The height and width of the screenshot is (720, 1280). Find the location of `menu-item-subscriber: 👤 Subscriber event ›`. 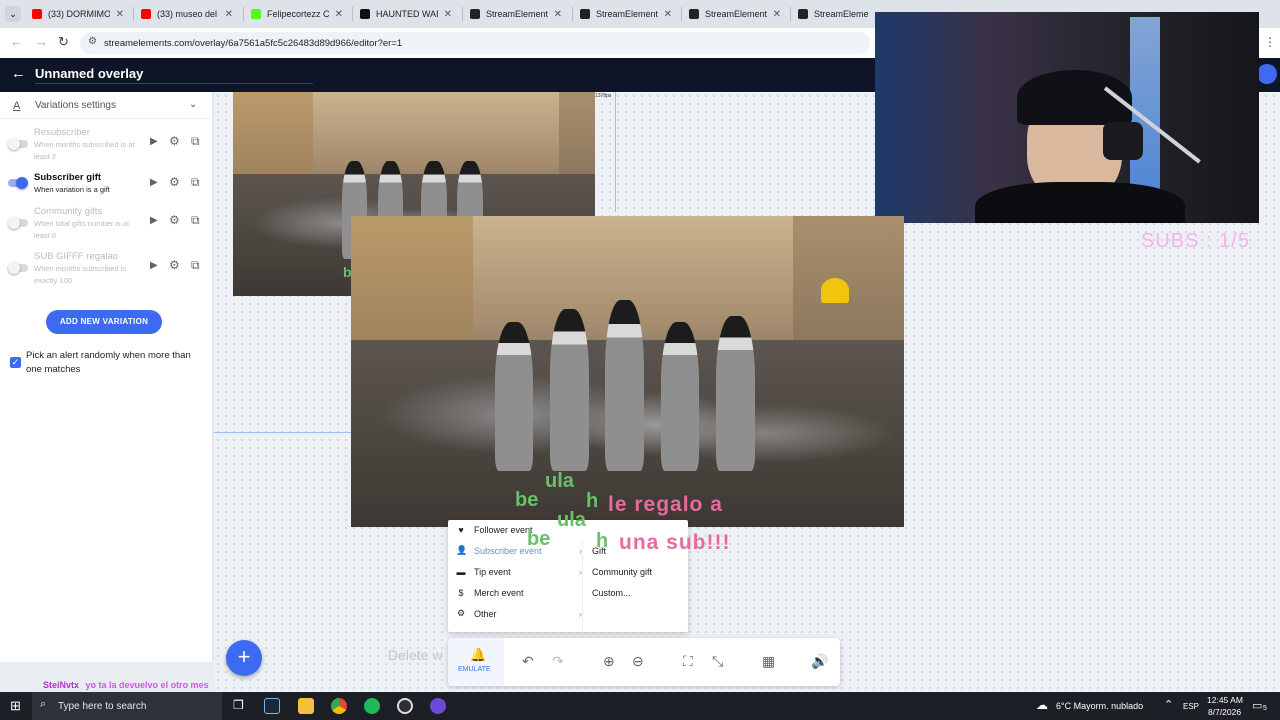

menu-item-subscriber: 👤 Subscriber event › is located at coordinates (519, 550).